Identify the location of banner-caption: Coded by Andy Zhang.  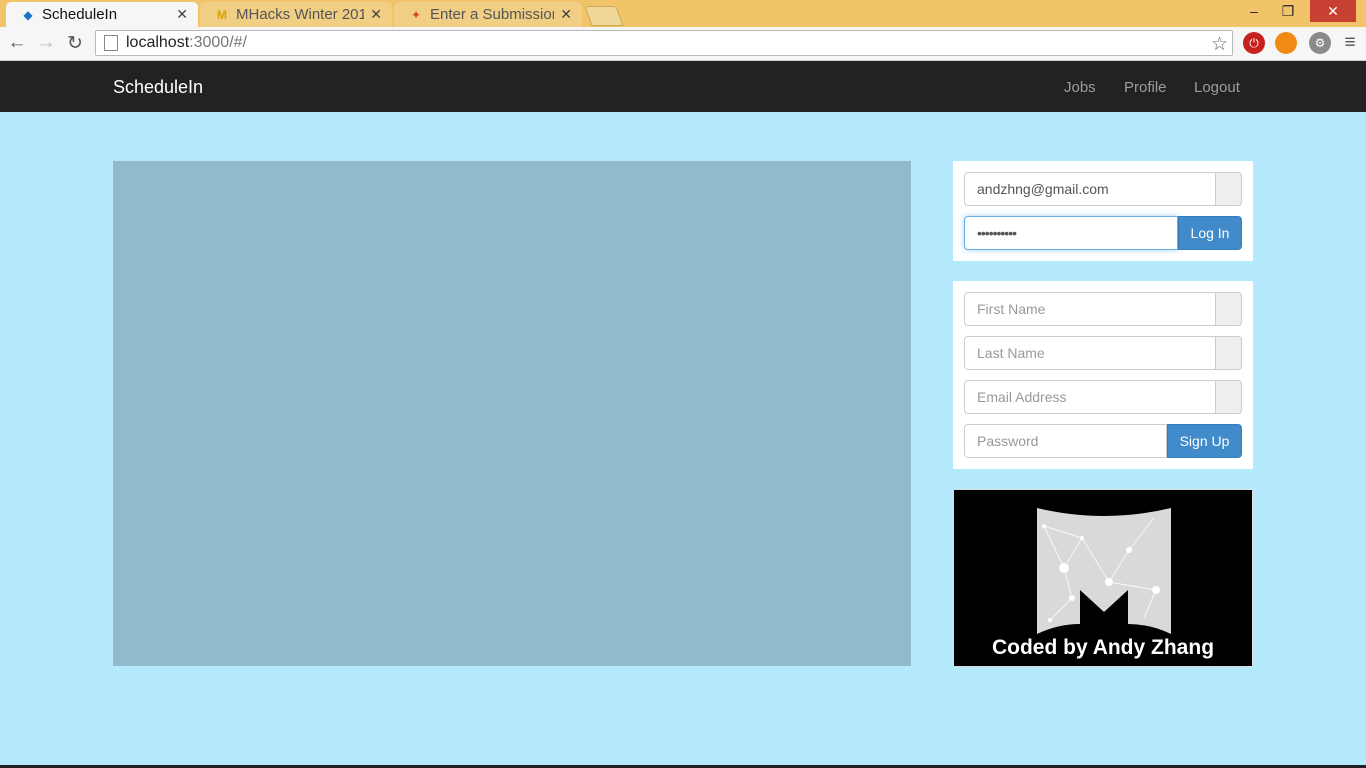
(1103, 647).